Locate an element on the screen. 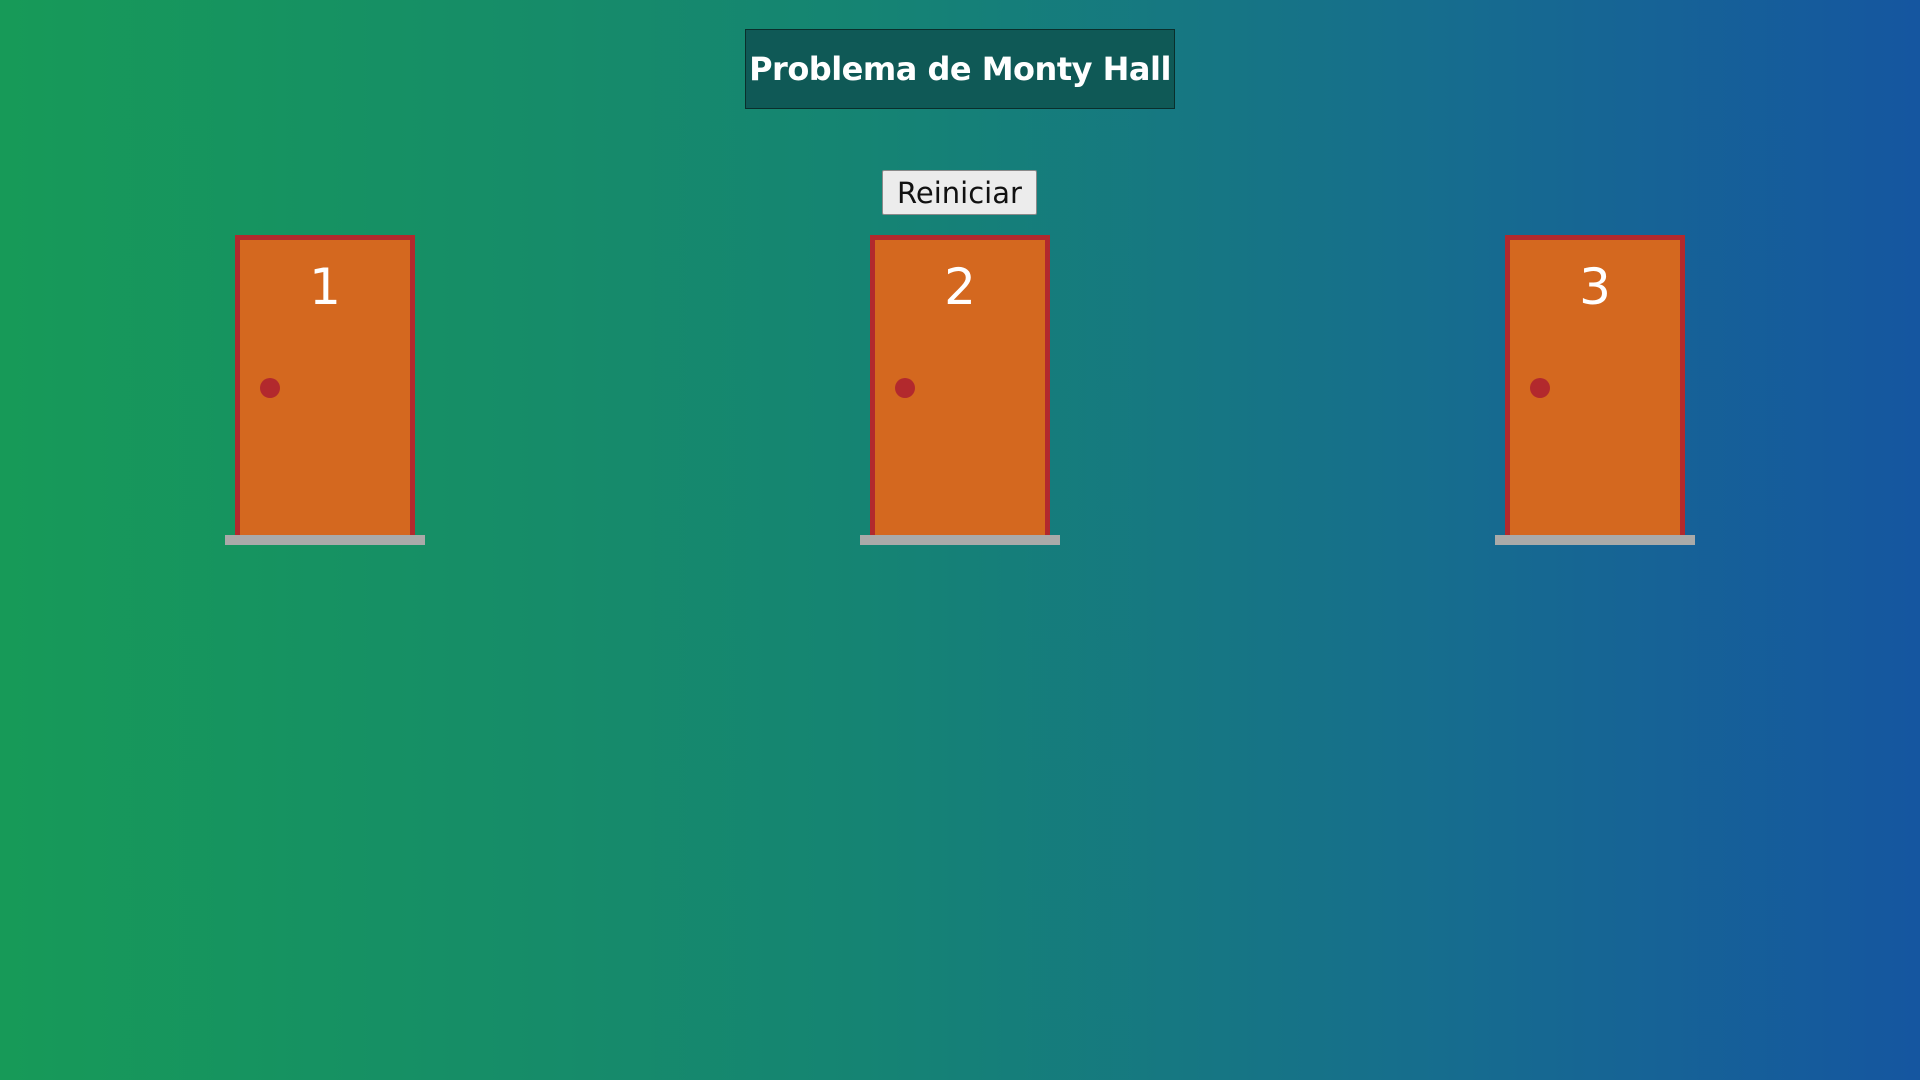 This screenshot has width=1920, height=1080. page-title-text: Problema de Monty Hall is located at coordinates (960, 69).